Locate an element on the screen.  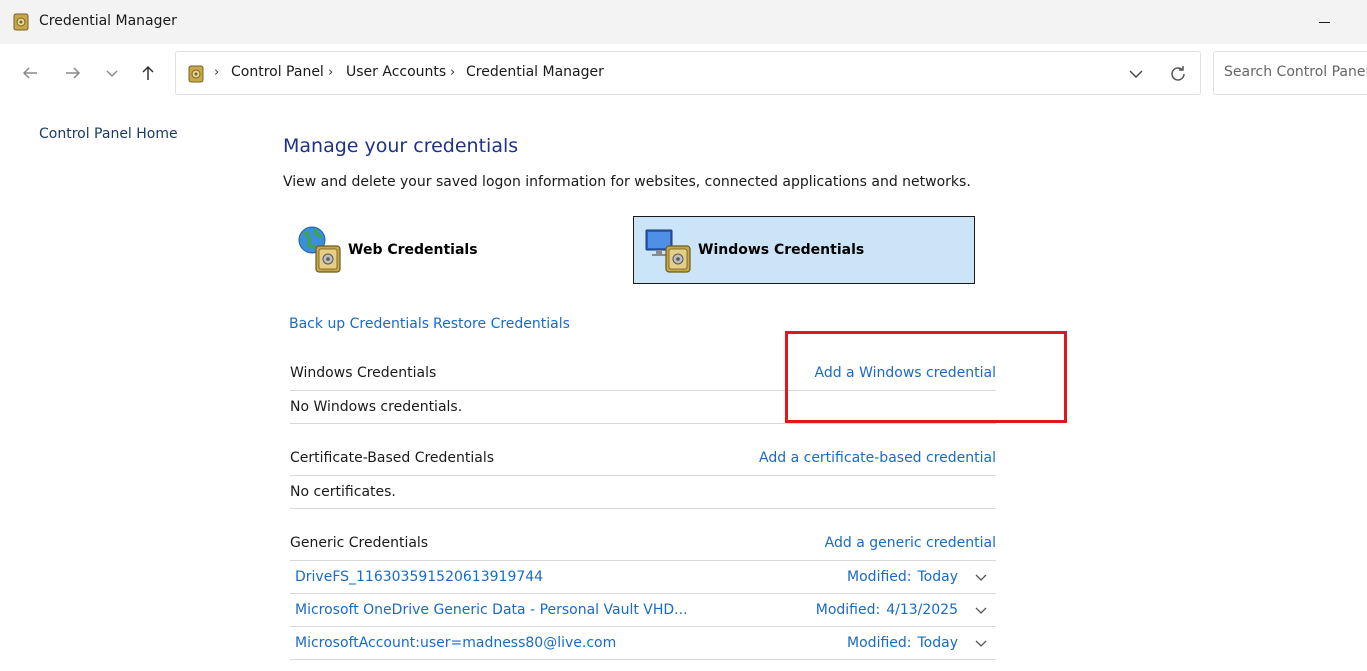
minimize-button is located at coordinates (1324, 22).